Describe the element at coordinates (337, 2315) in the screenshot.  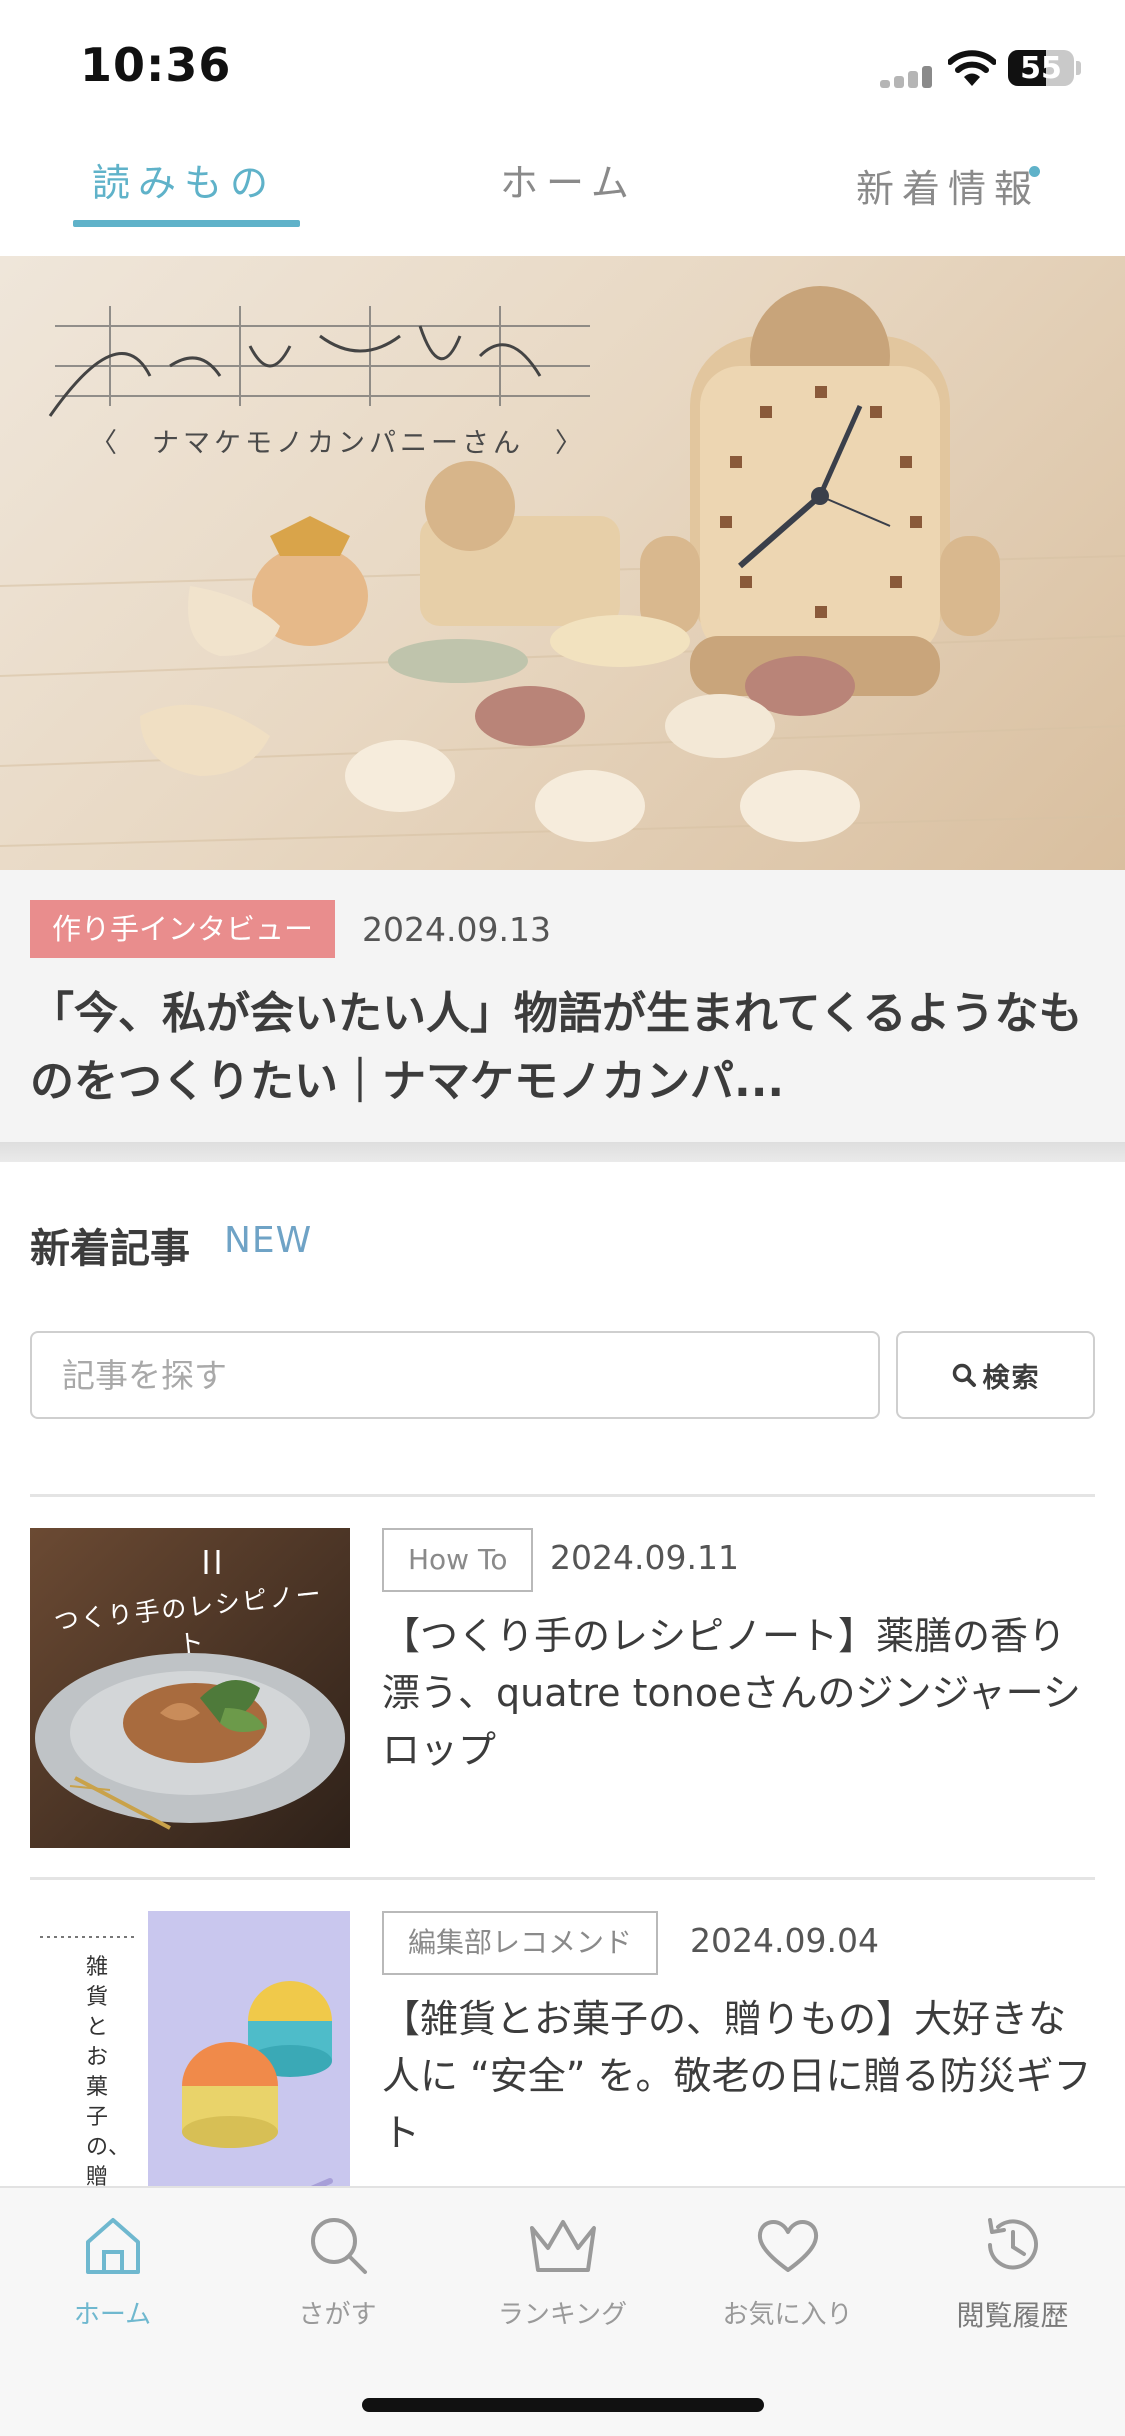
I see `nav-label: さがす` at that location.